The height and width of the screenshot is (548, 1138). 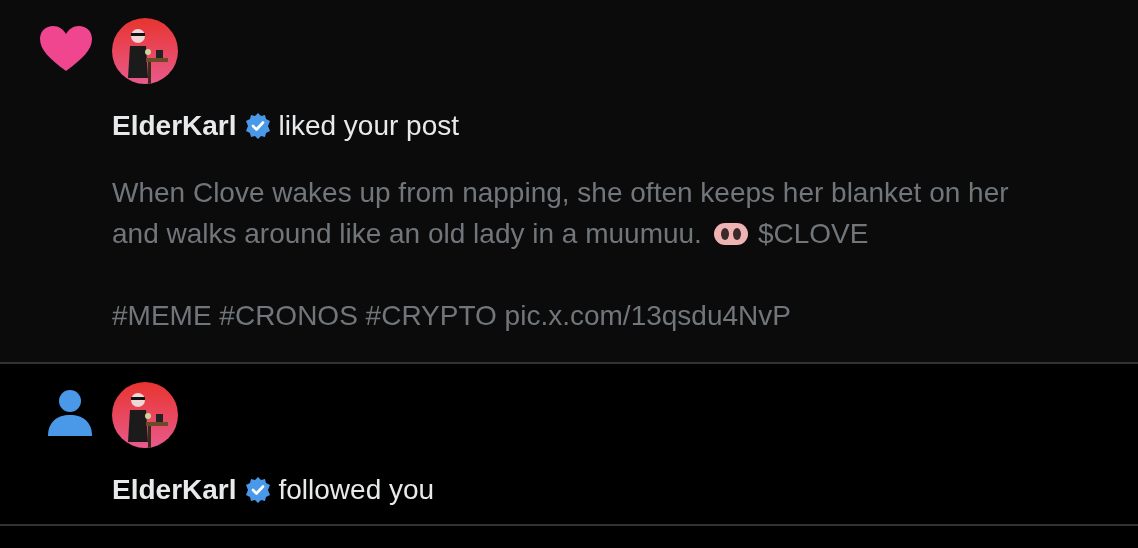 I want to click on pig-nose-icon, so click(x=730, y=233).